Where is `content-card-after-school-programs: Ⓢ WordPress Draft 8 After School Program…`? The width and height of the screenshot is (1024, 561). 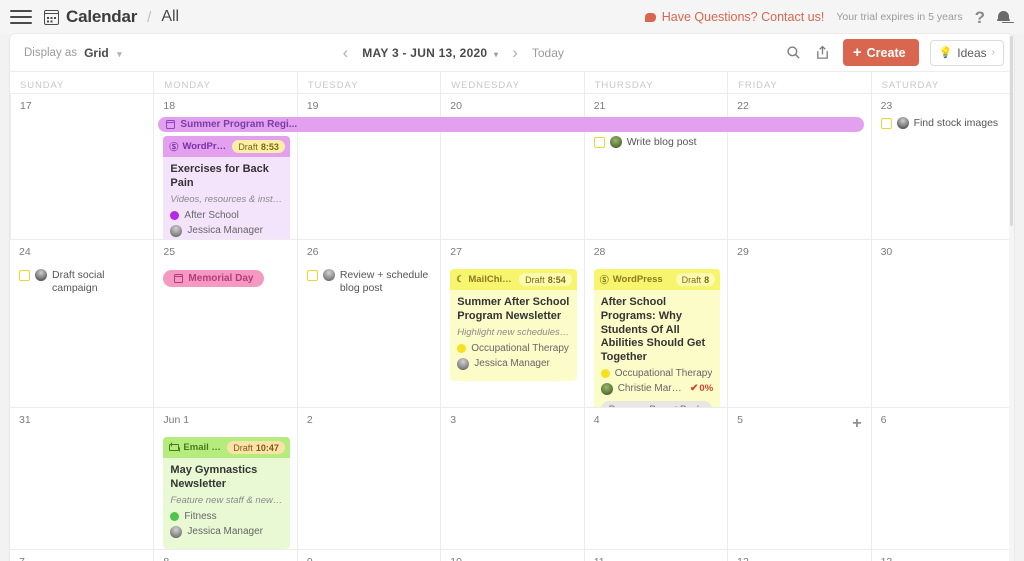
content-card-after-school-programs: Ⓢ WordPress Draft 8 After School Program… is located at coordinates (657, 338).